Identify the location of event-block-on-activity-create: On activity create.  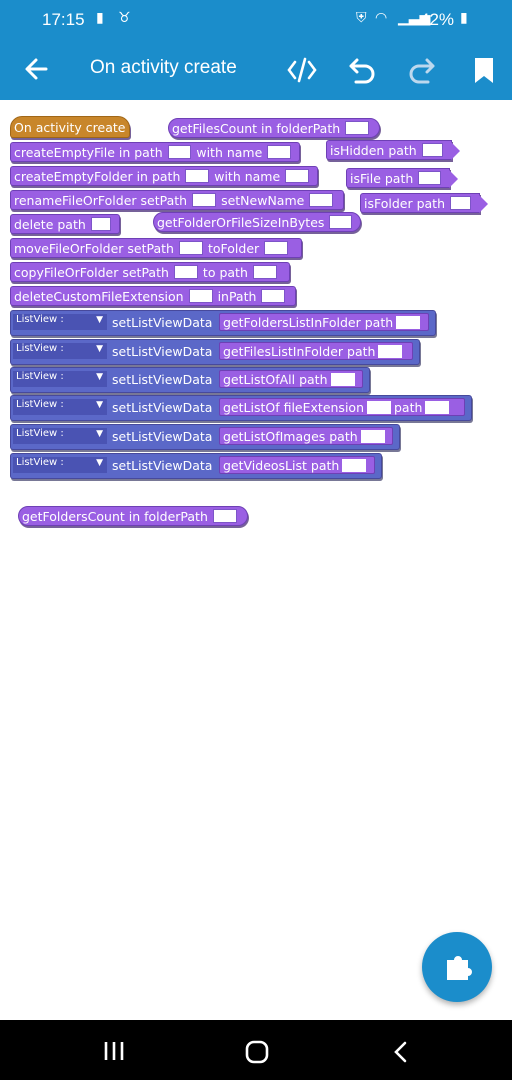
(70, 127).